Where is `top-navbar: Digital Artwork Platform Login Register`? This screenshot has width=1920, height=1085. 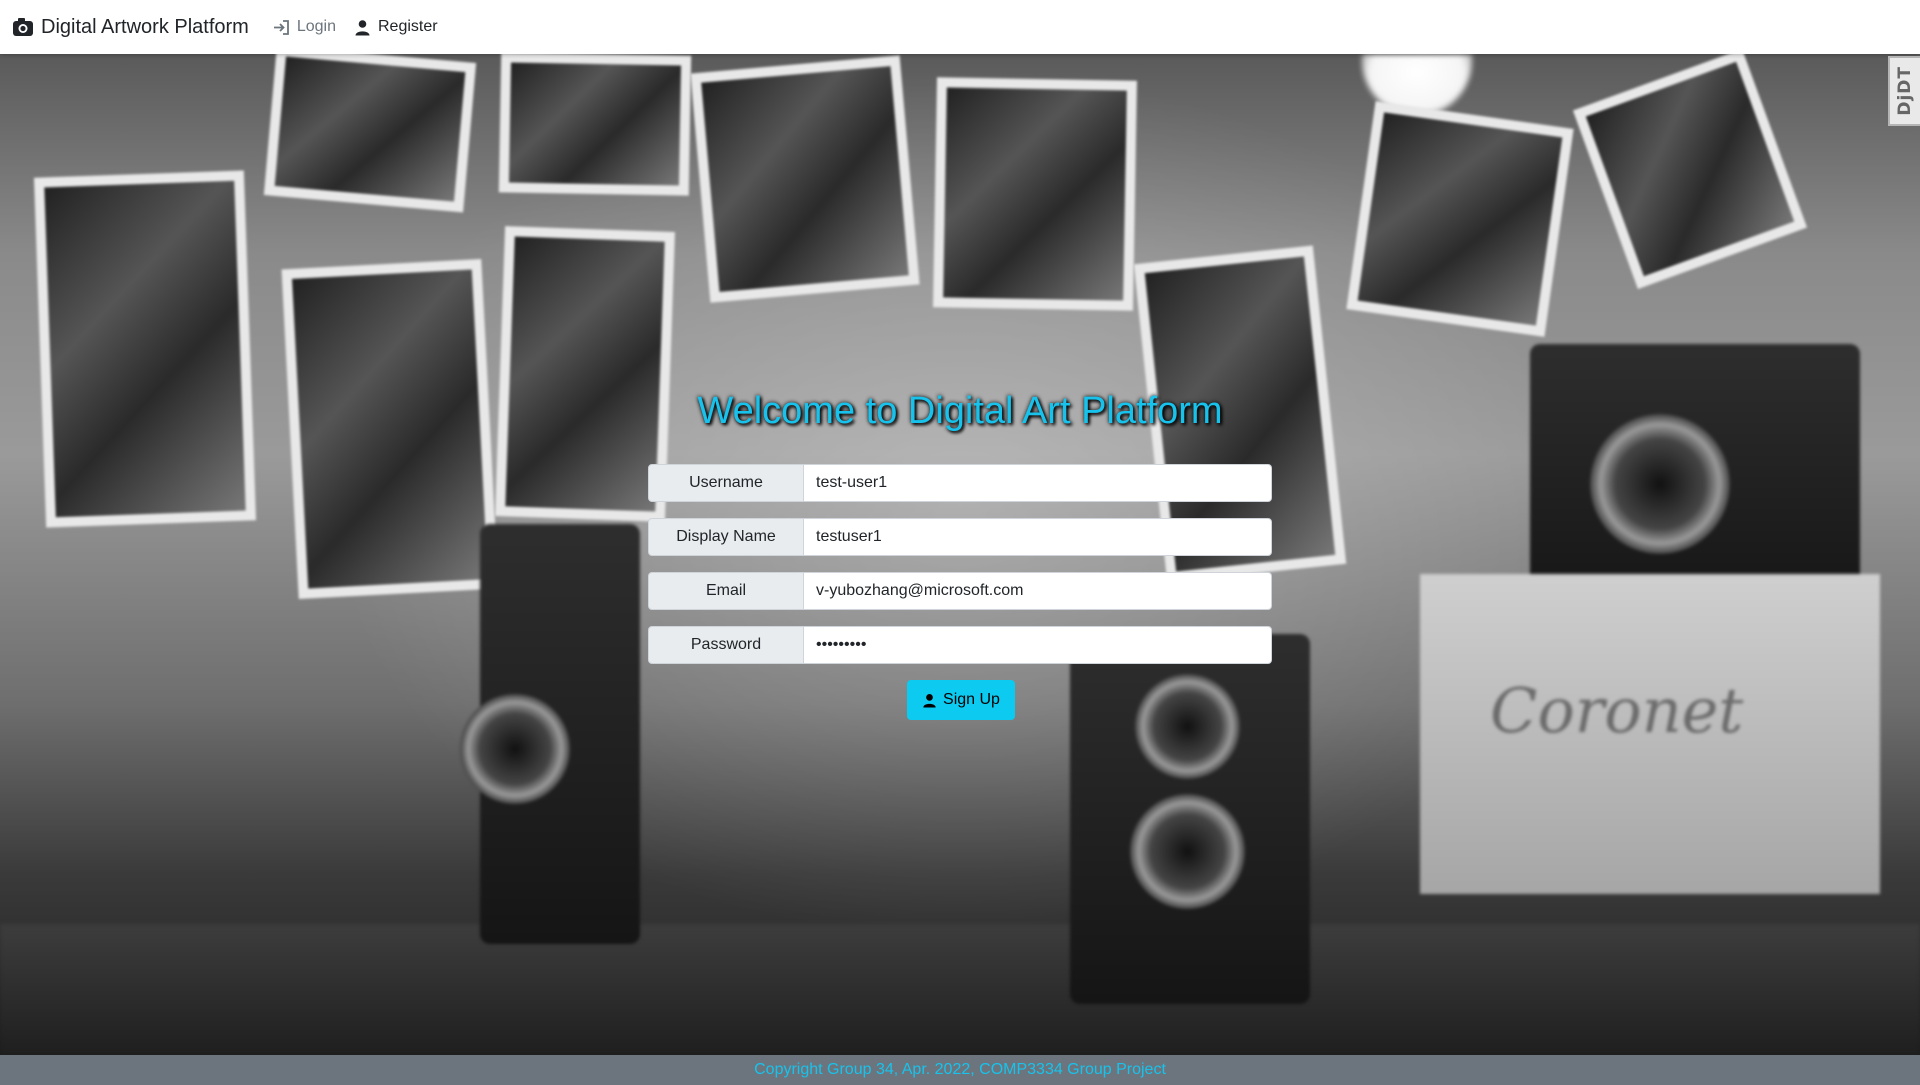 top-navbar: Digital Artwork Platform Login Register is located at coordinates (960, 27).